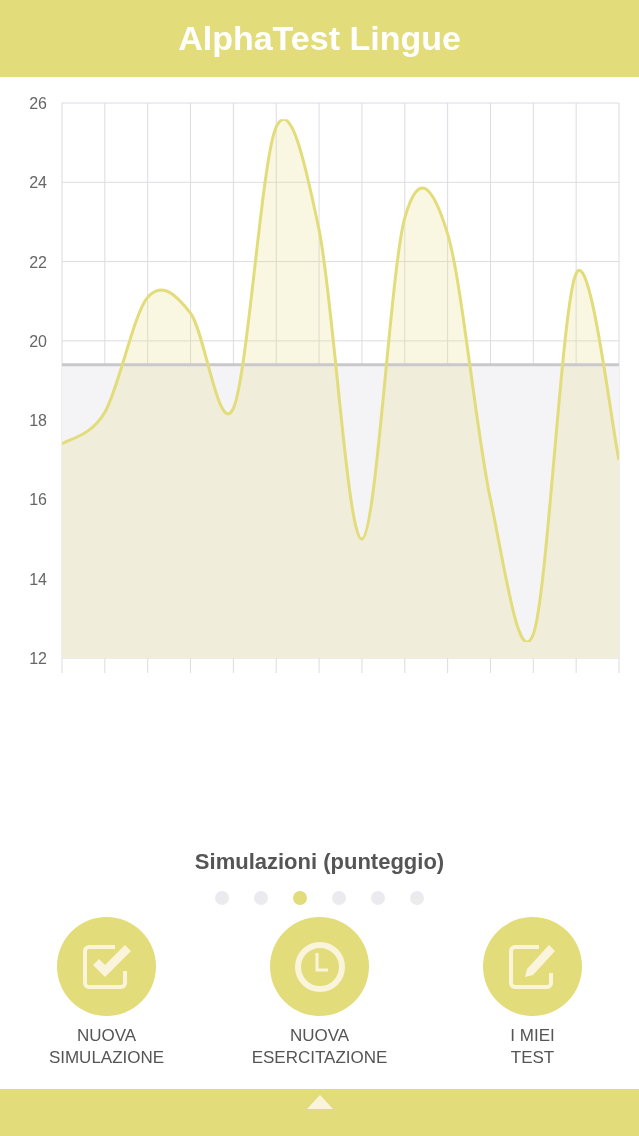 This screenshot has width=639, height=1136. Describe the element at coordinates (38, 103) in the screenshot. I see `axis-label: 26` at that location.